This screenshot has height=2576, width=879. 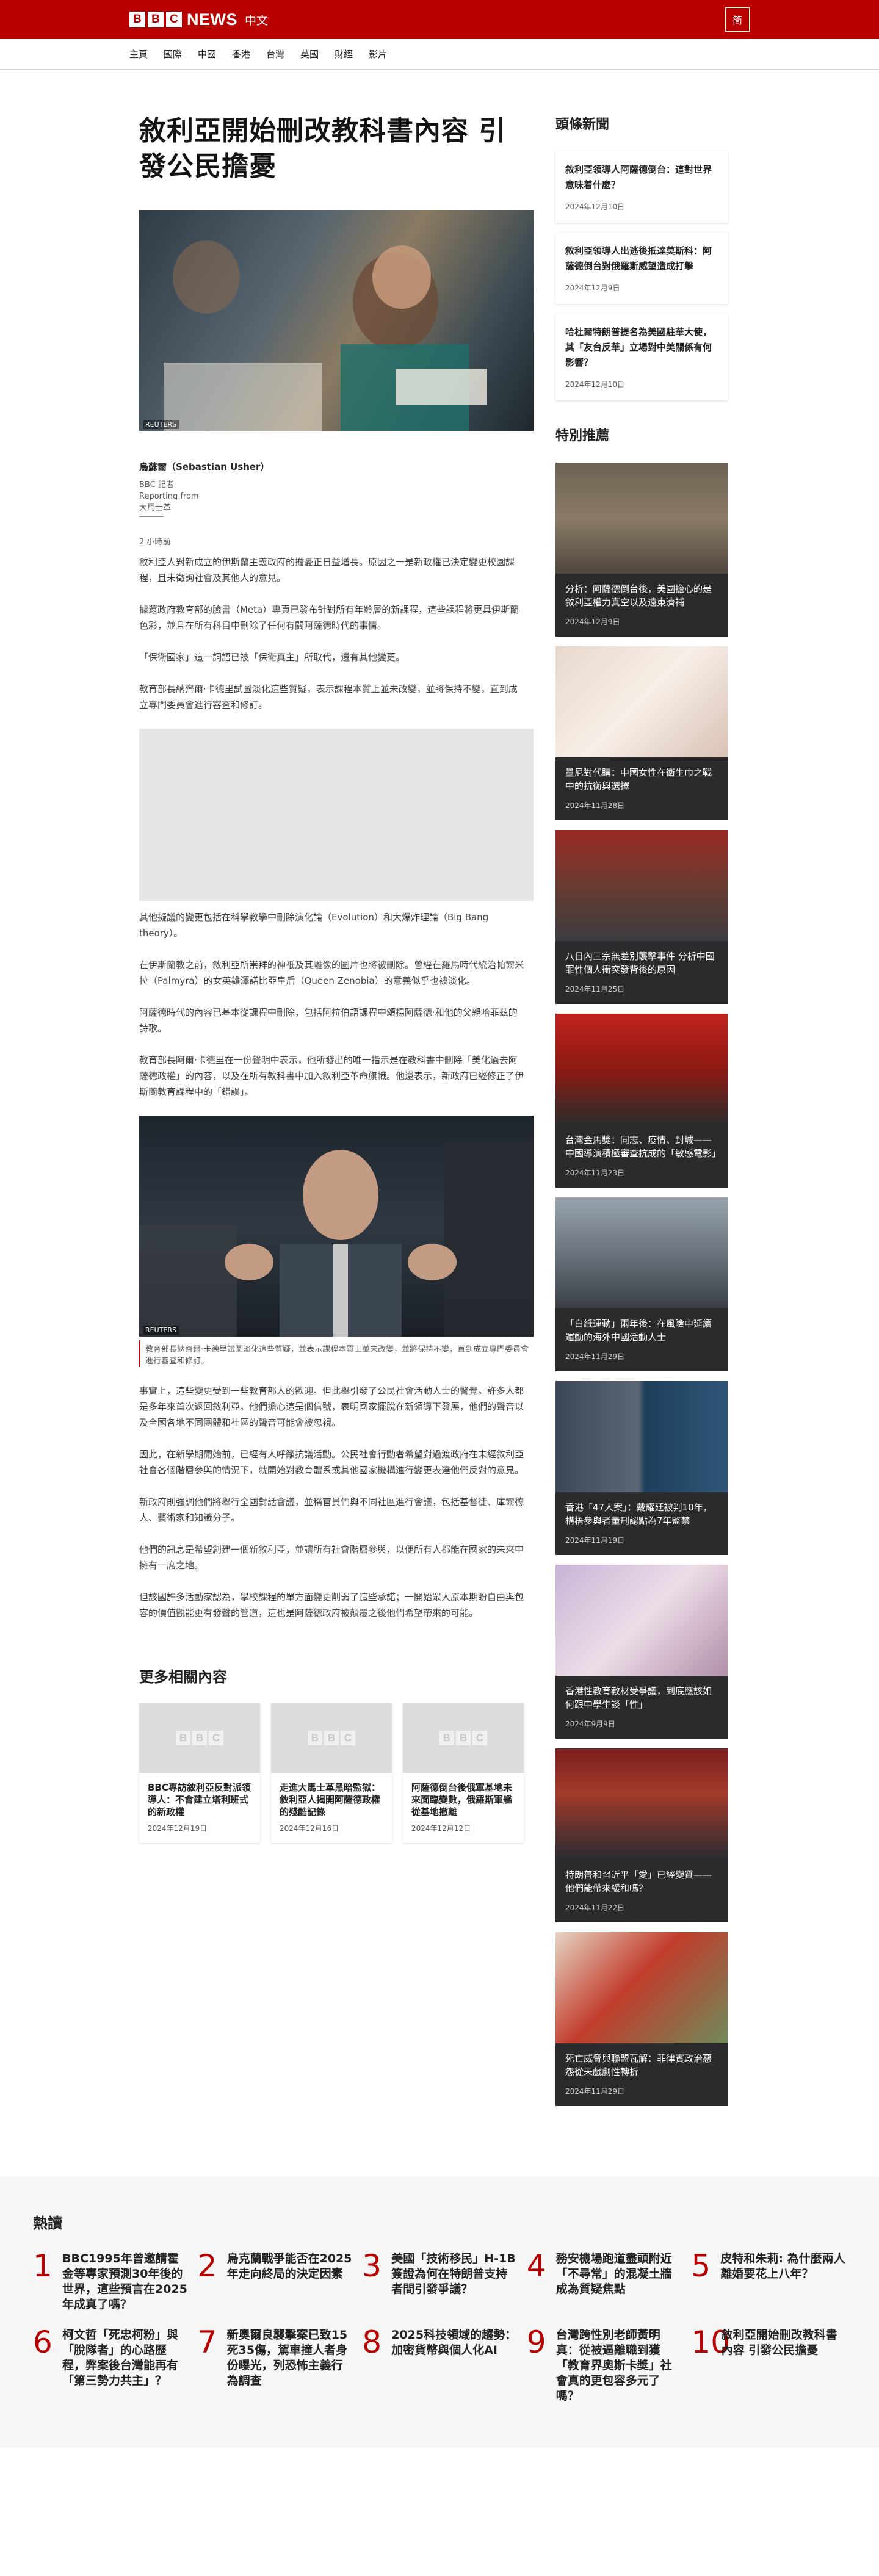 What do you see at coordinates (604, 2280) in the screenshot?
I see `most-read-item: 4 務安機場跑道盡頭附近「不尋常」的混凝土牆成為質疑焦點` at bounding box center [604, 2280].